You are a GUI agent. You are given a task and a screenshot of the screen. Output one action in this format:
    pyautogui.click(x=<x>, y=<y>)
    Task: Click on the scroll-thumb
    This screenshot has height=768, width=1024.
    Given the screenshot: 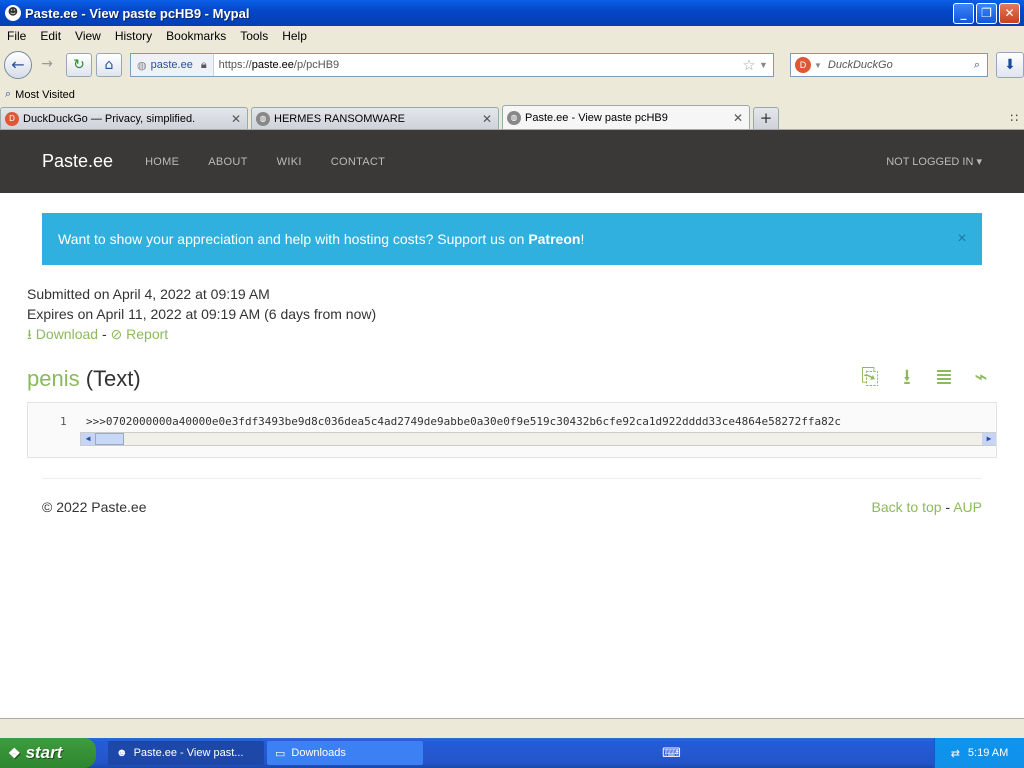 What is the action you would take?
    pyautogui.click(x=109, y=439)
    